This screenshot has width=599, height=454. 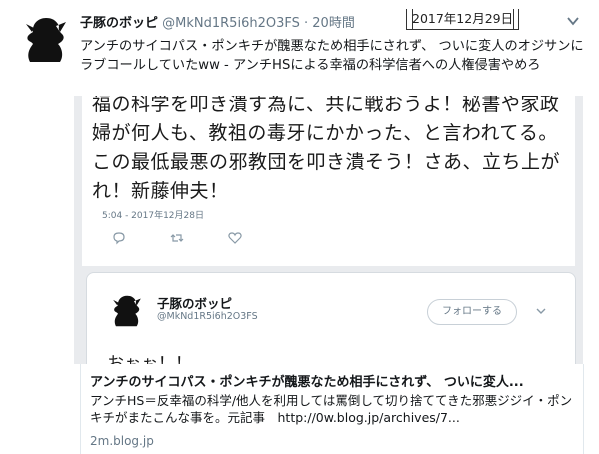 What do you see at coordinates (119, 23) in the screenshot?
I see `author-name: 子豚のボッピ` at bounding box center [119, 23].